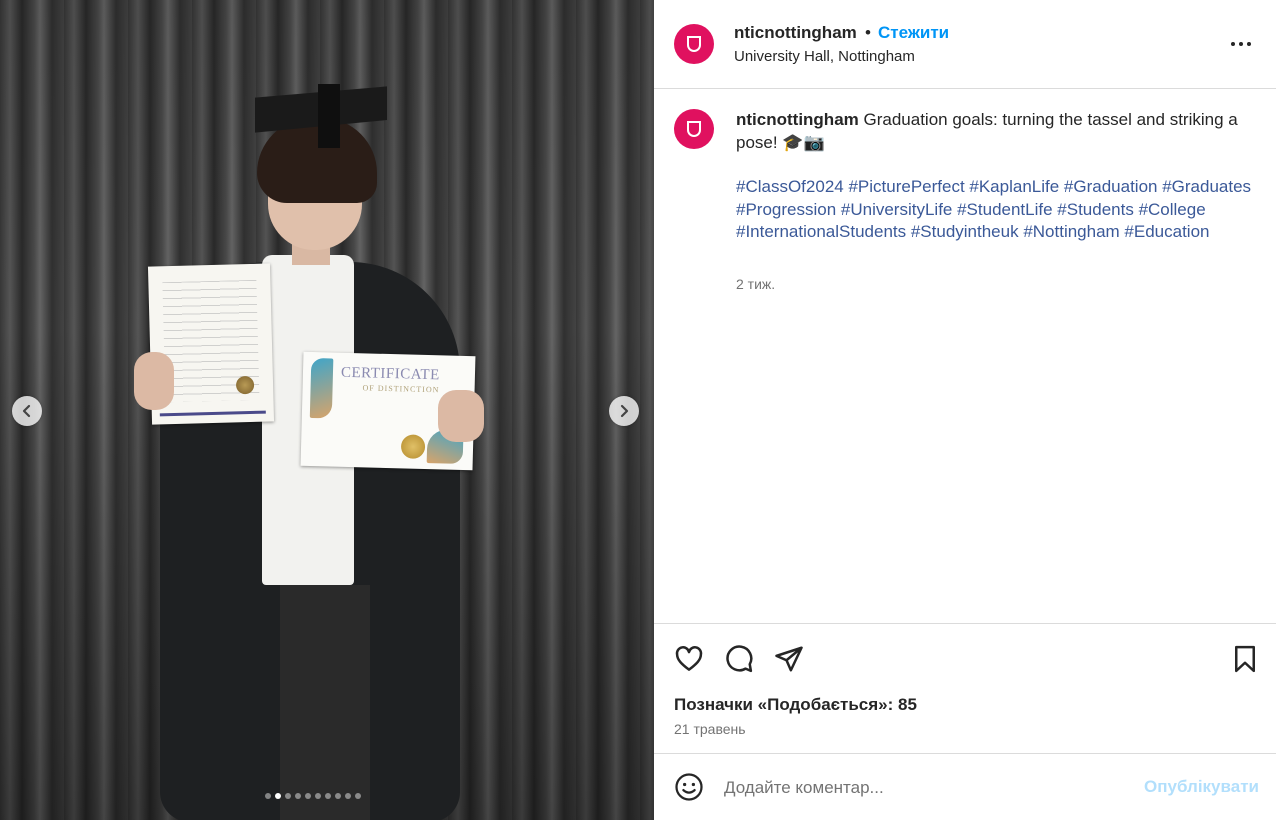 This screenshot has height=820, width=1276. Describe the element at coordinates (689, 787) in the screenshot. I see `smiley-icon` at that location.